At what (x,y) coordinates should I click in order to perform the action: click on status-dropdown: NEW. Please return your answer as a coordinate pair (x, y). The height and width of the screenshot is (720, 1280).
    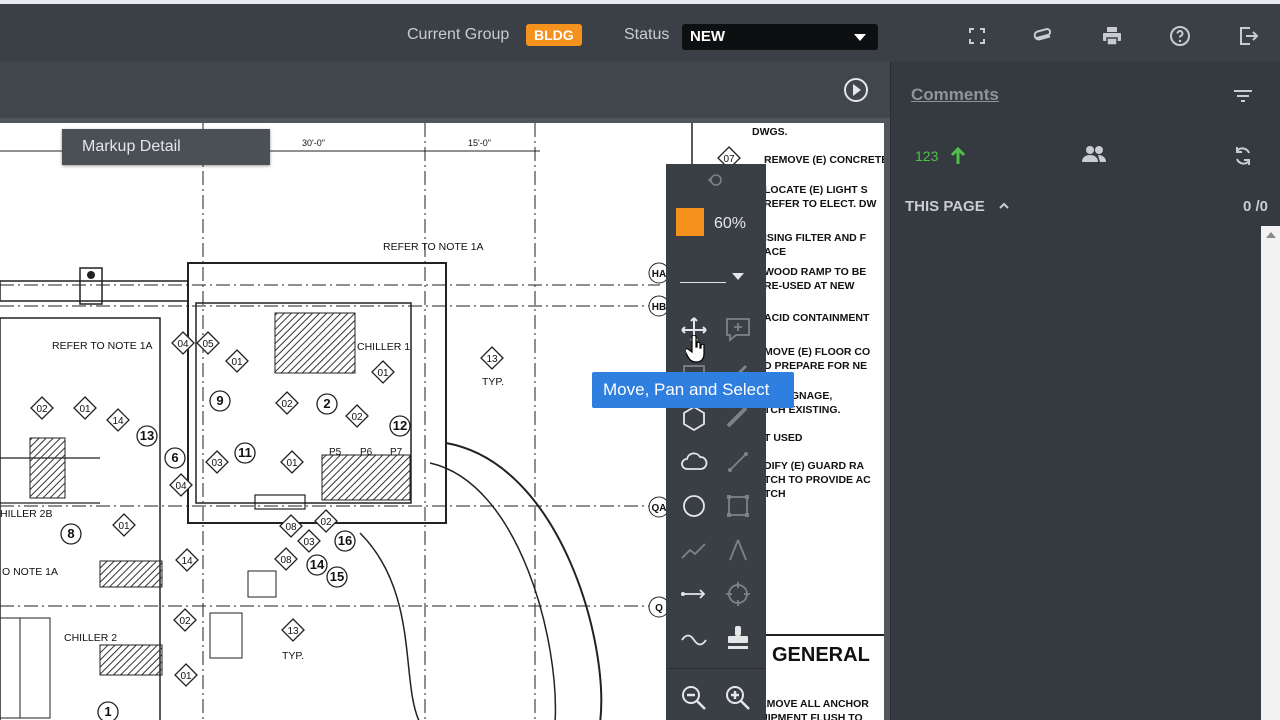
    Looking at the image, I should click on (780, 37).